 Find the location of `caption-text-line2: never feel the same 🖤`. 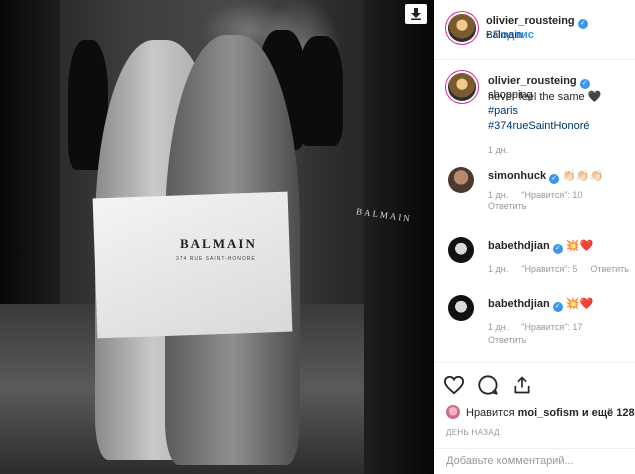

caption-text-line2: never feel the same 🖤 is located at coordinates (545, 97).